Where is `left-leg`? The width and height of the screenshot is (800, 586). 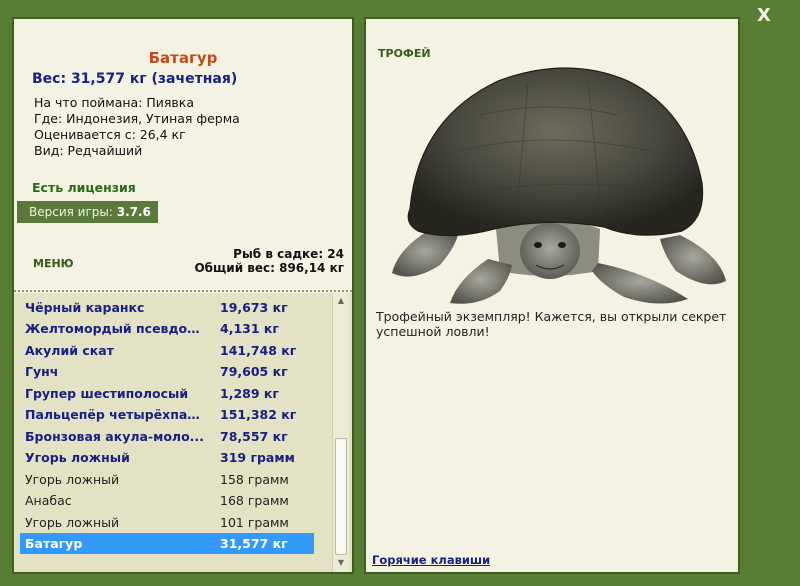 left-leg is located at coordinates (425, 254).